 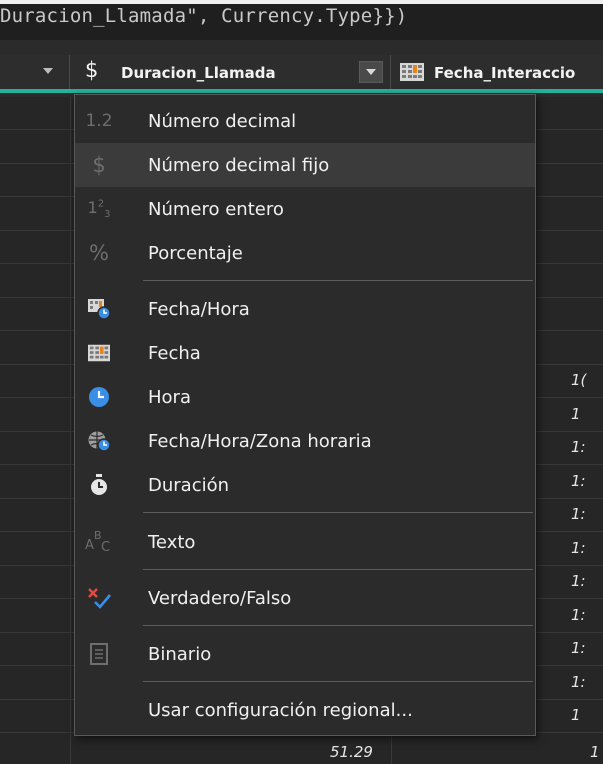 What do you see at coordinates (199, 309) in the screenshot?
I see `menu-item-label: Fecha/Hora` at bounding box center [199, 309].